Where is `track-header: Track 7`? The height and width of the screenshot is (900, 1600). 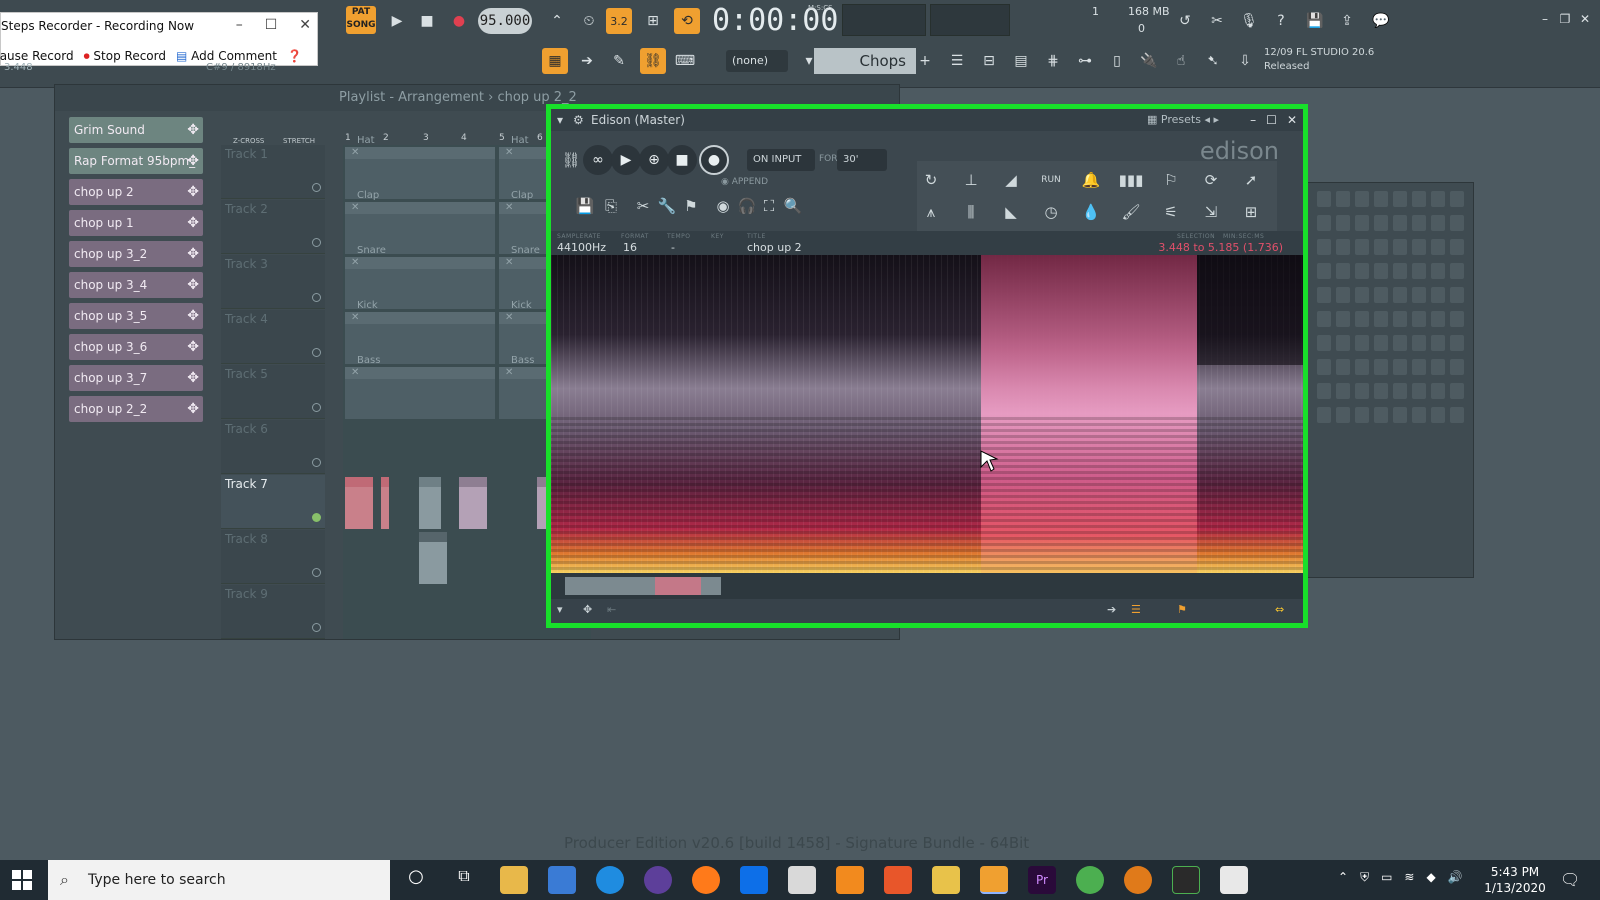
track-header: Track 7 is located at coordinates (273, 502).